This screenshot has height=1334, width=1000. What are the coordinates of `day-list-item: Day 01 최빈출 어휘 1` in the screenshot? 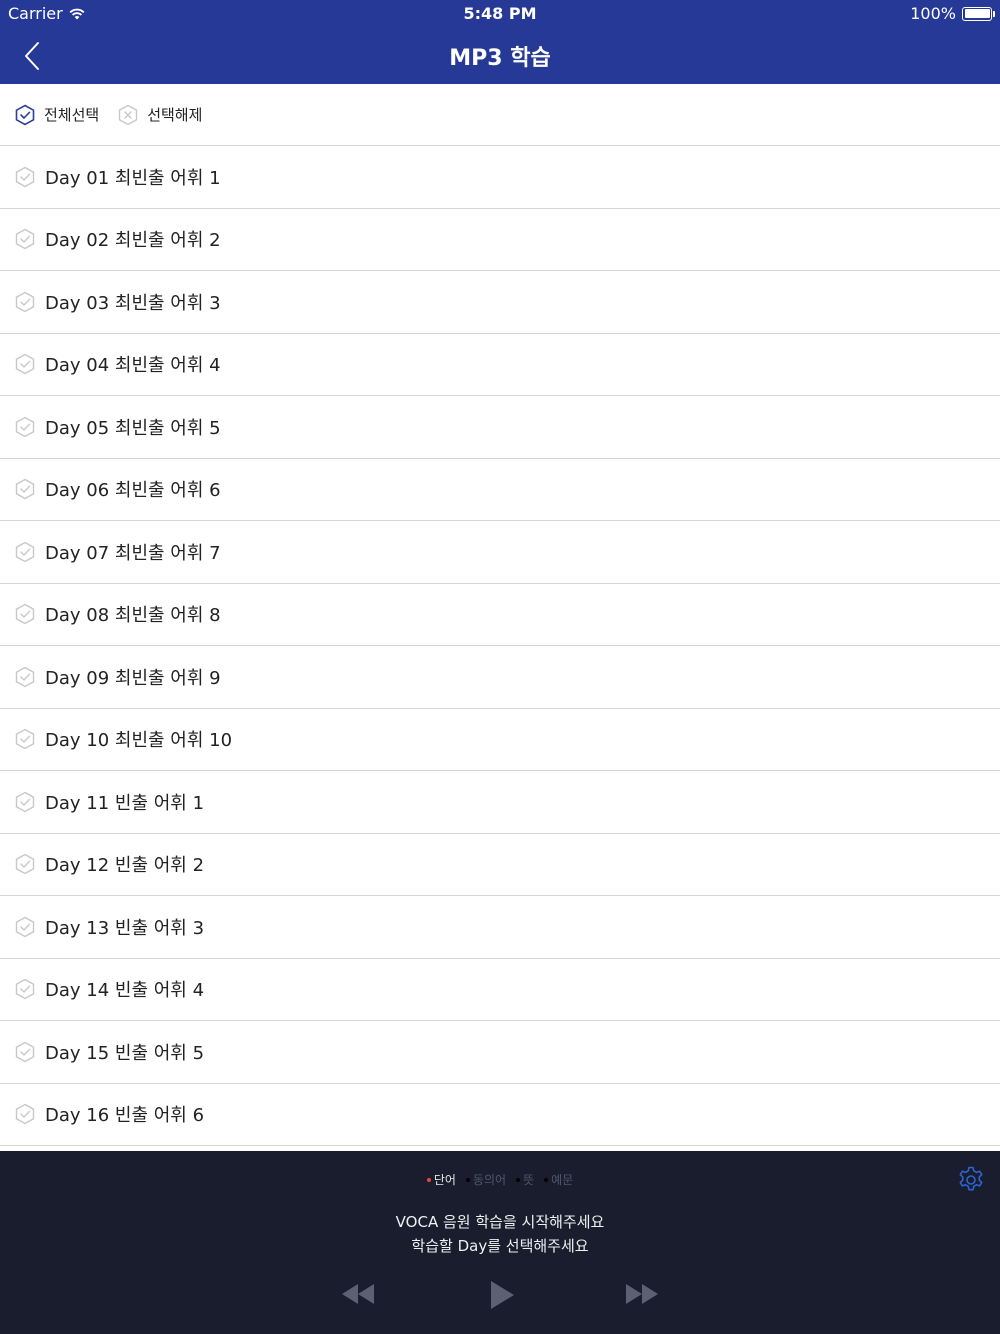 It's located at (500, 177).